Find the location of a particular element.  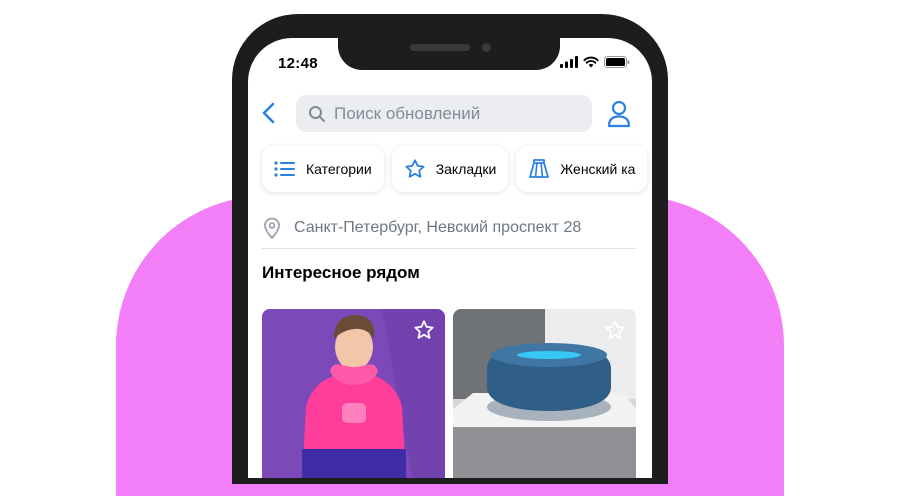

list-icon is located at coordinates (285, 169).